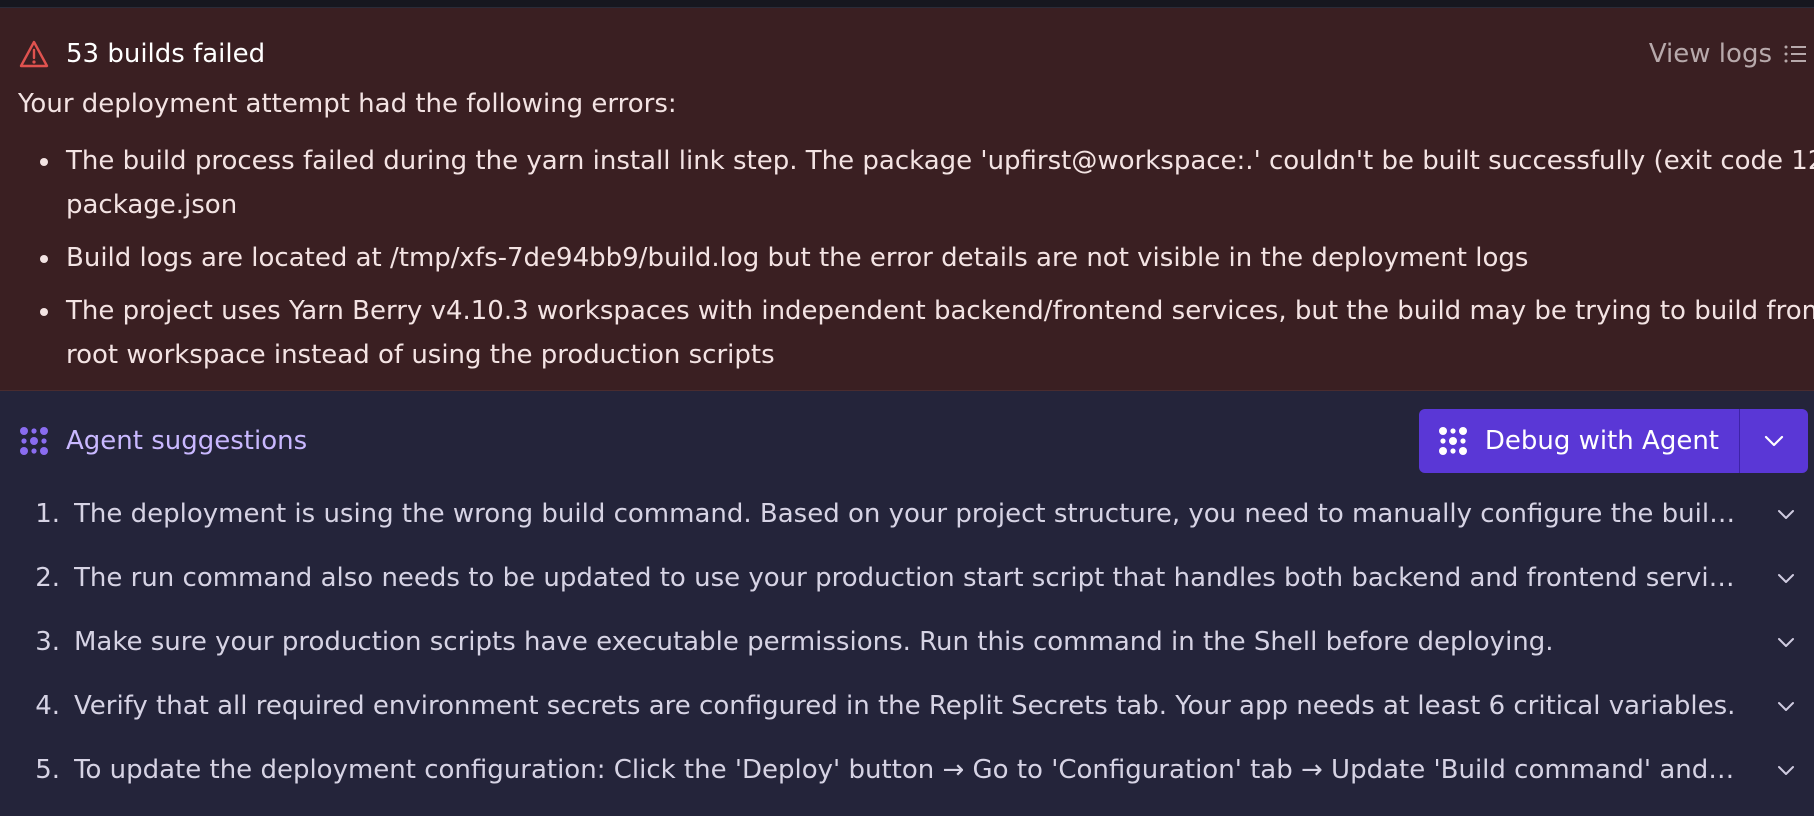 Image resolution: width=1814 pixels, height=816 pixels. I want to click on error-title: 53 builds failed, so click(166, 54).